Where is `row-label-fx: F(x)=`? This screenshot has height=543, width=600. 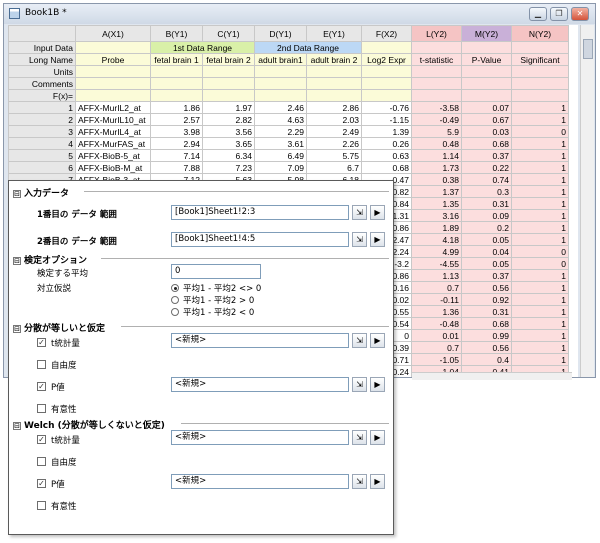
row-label-fx: F(x)= is located at coordinates (42, 95).